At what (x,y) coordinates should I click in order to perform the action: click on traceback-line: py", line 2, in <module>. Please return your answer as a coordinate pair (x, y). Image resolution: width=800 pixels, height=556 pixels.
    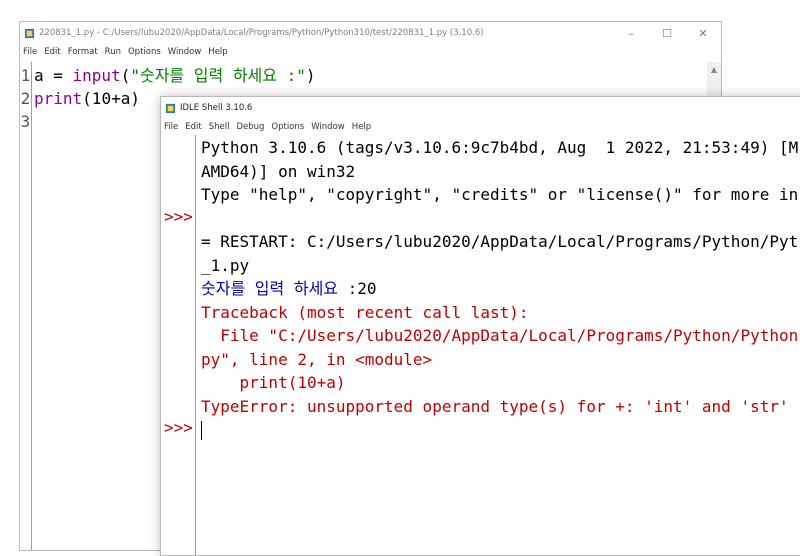
    Looking at the image, I should click on (317, 359).